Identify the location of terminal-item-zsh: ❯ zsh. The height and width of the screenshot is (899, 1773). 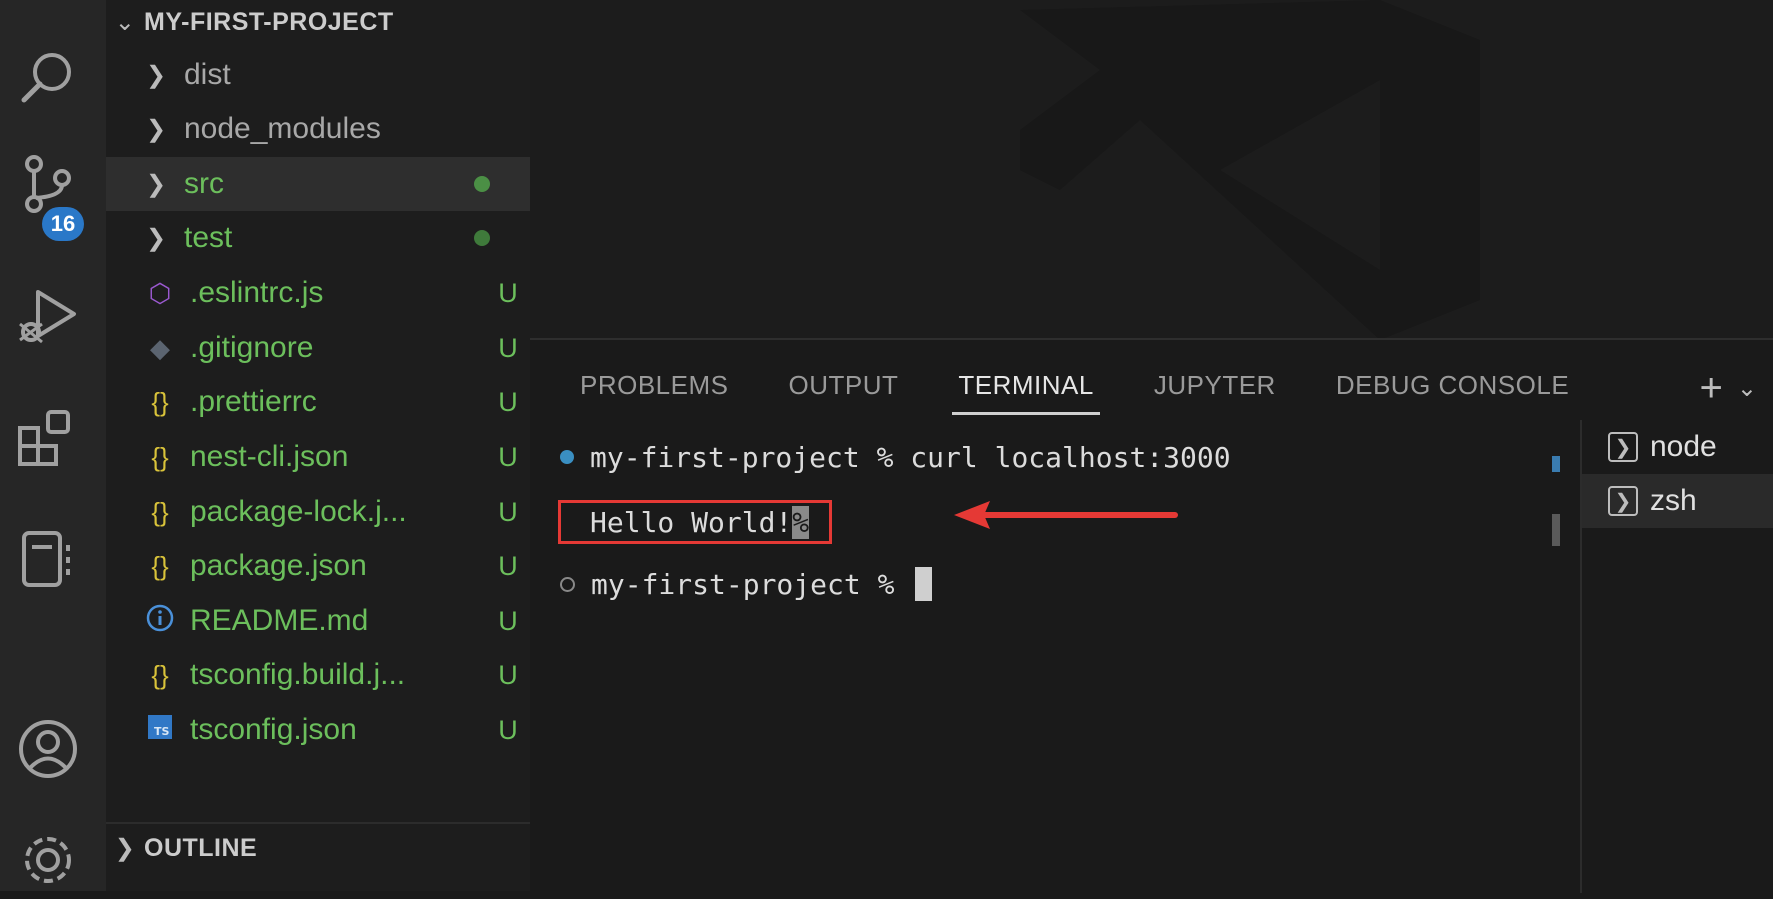
(1677, 501).